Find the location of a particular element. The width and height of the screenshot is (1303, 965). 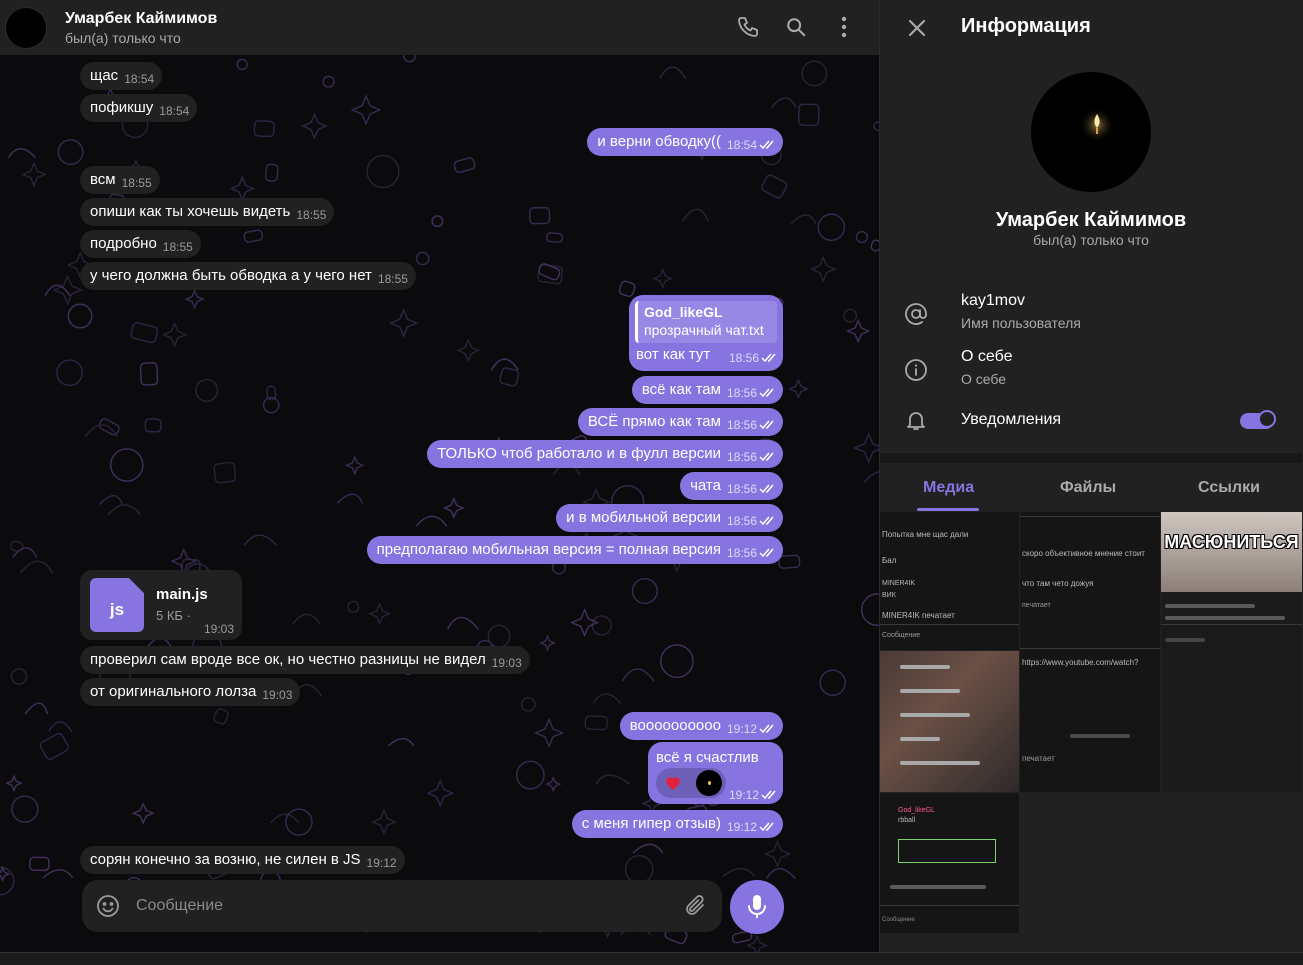

message-out: всё как там 18:56 is located at coordinates (707, 390).